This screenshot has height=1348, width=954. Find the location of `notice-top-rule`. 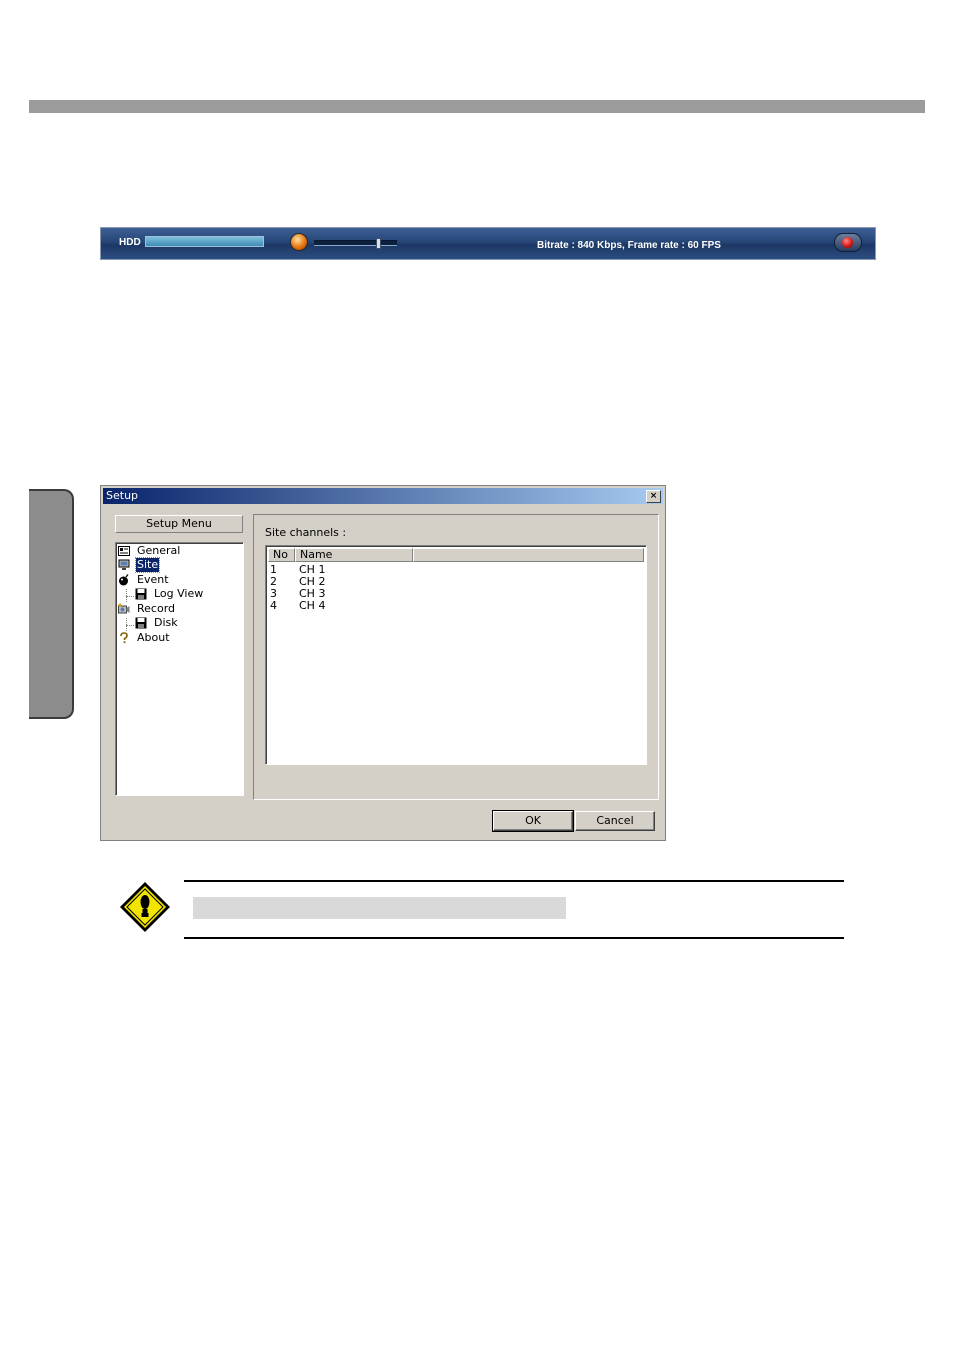

notice-top-rule is located at coordinates (514, 881).